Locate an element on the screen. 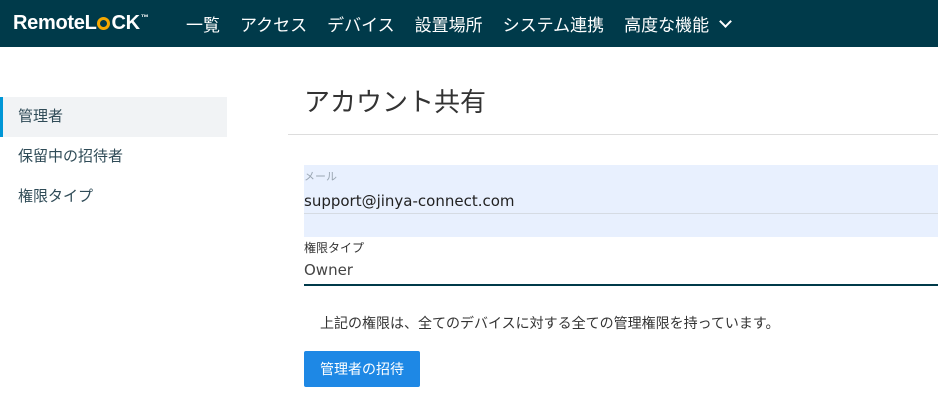  invite-administrator-button: 管理者の招待 is located at coordinates (362, 369).